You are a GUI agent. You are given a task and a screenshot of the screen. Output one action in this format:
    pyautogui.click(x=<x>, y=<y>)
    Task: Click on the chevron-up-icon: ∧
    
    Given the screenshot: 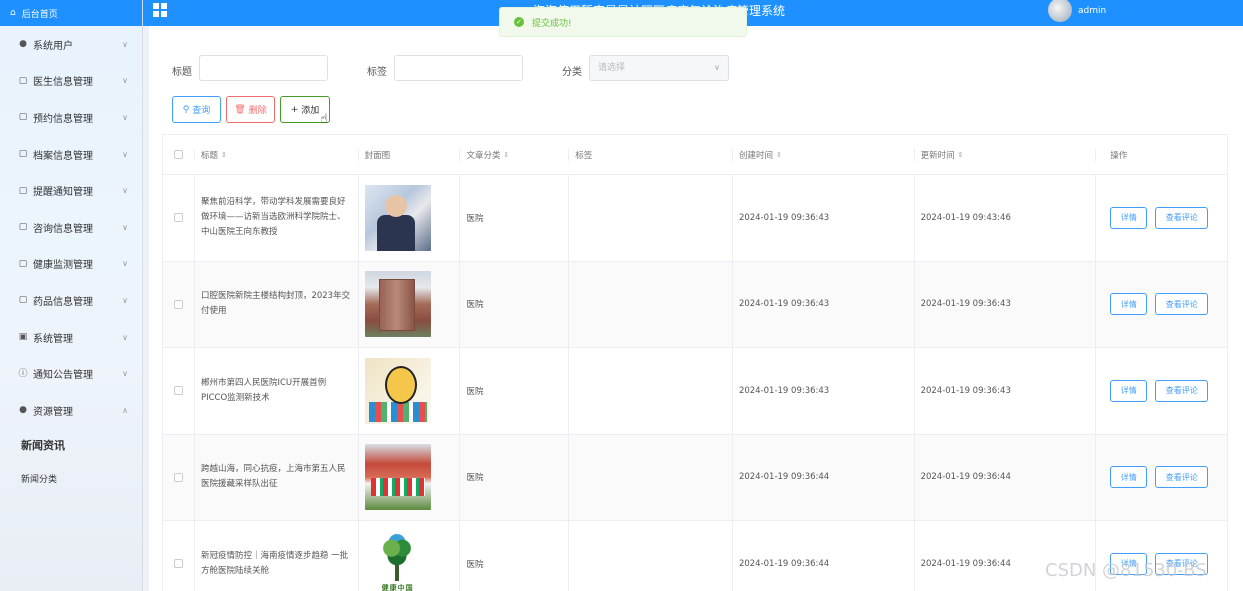 What is the action you would take?
    pyautogui.click(x=125, y=410)
    